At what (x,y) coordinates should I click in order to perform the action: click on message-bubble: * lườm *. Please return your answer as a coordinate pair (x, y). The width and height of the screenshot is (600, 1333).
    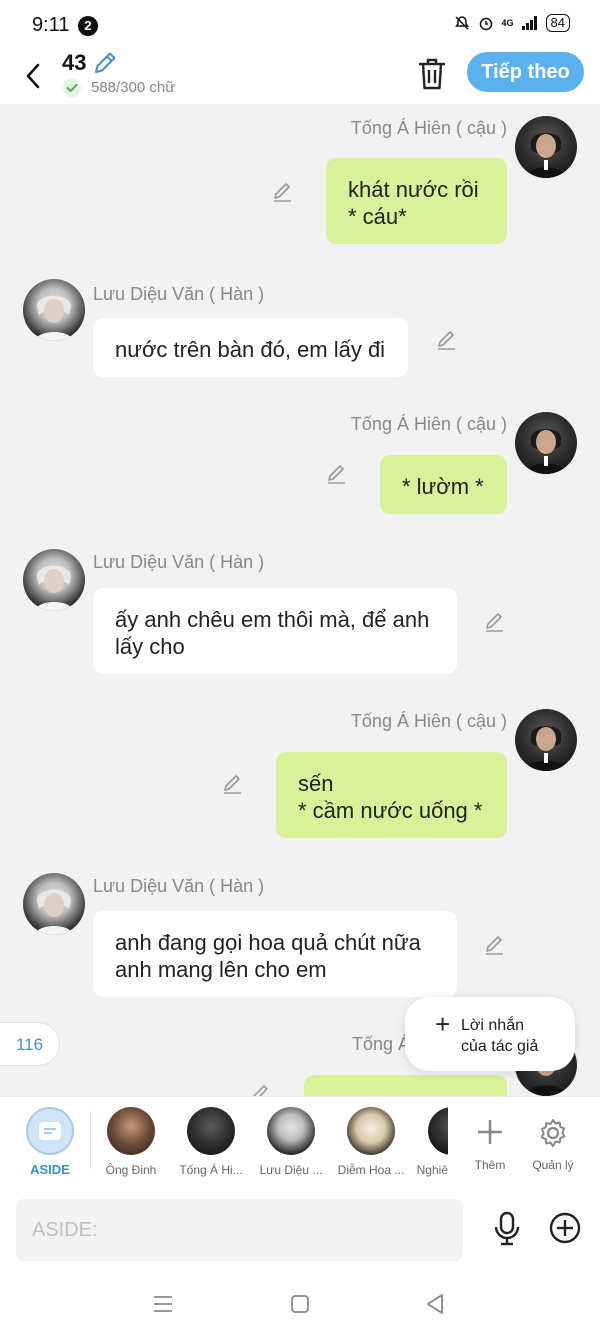
    Looking at the image, I should click on (443, 484).